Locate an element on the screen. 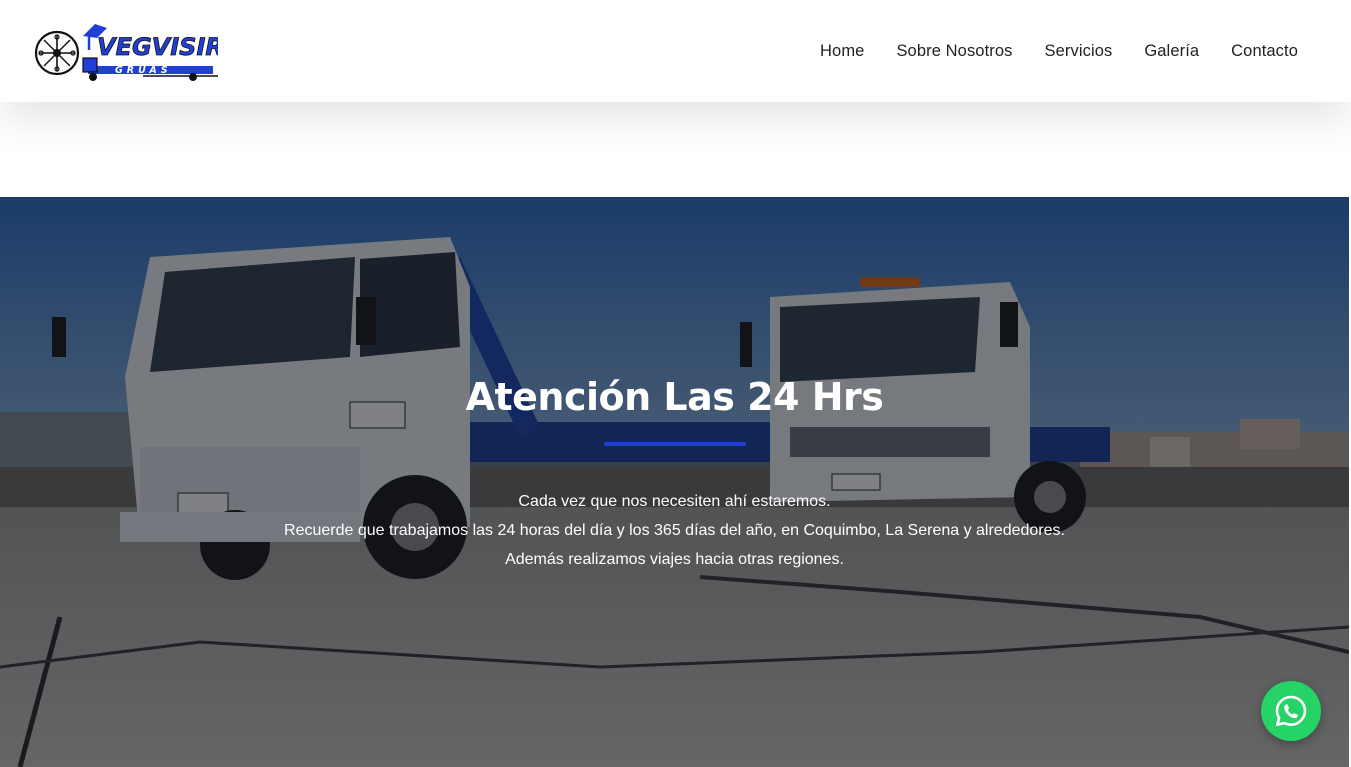 Image resolution: width=1351 pixels, height=767 pixels. nav-item-servicios: Servicios is located at coordinates (1079, 51).